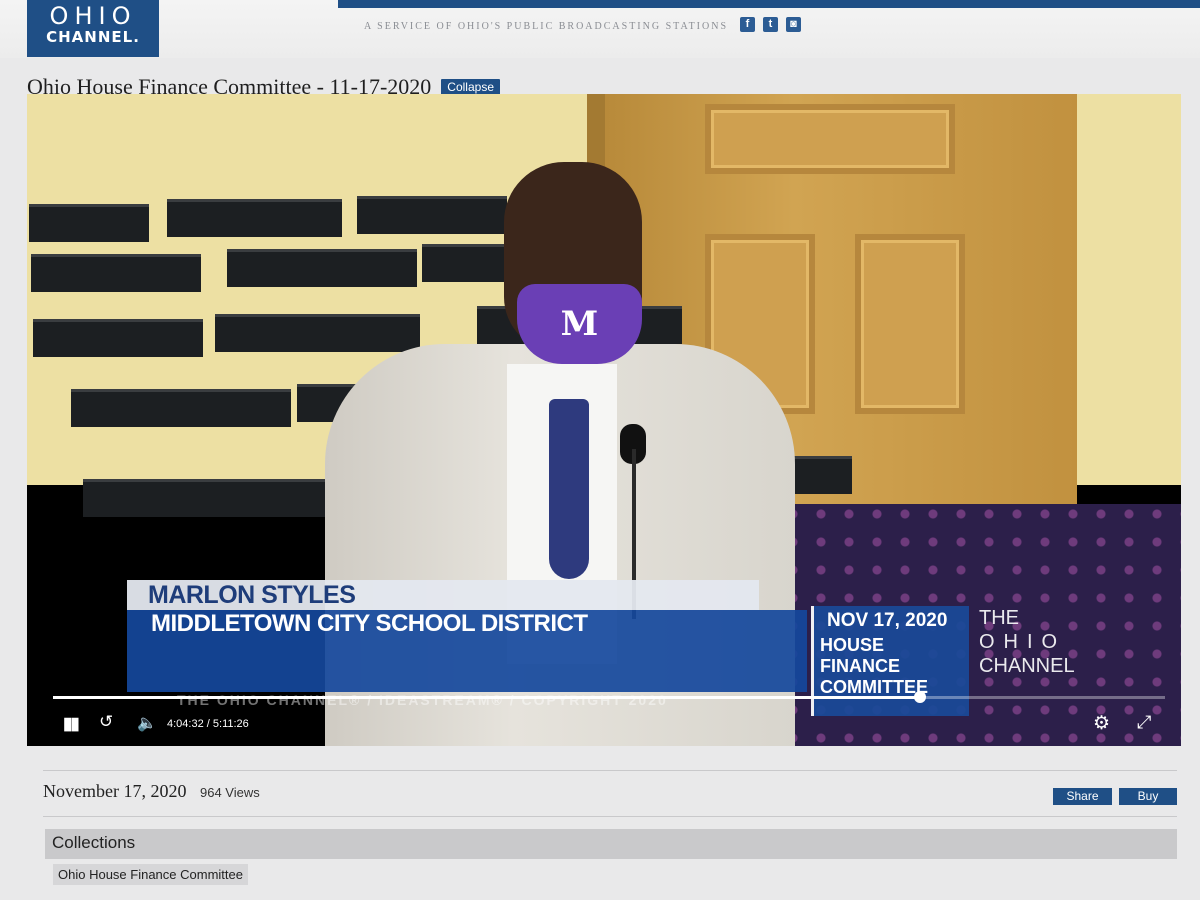  What do you see at coordinates (793, 24) in the screenshot?
I see `instagram-icon: ◙` at bounding box center [793, 24].